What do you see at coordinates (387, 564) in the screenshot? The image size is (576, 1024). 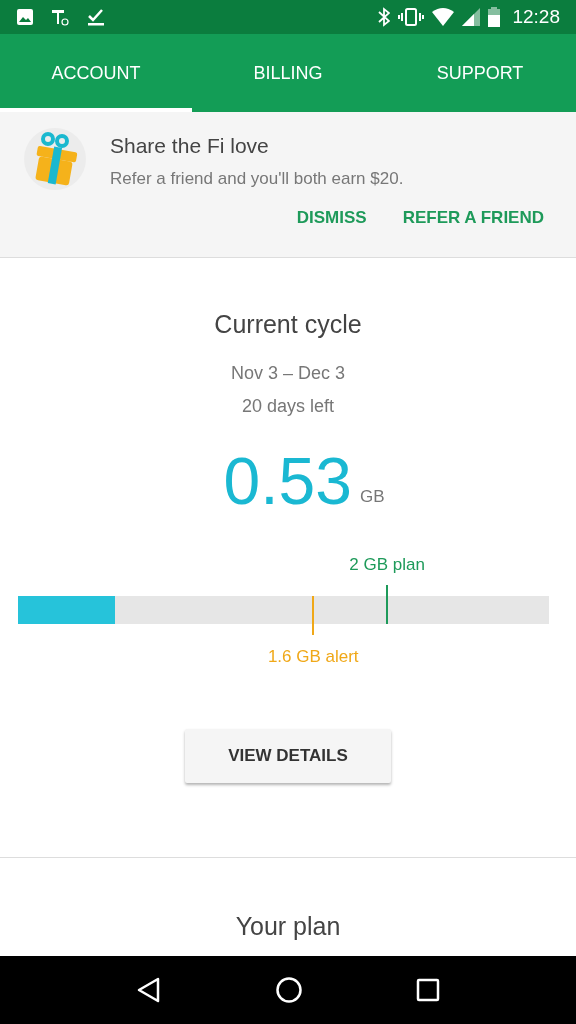 I see `plan-label: 2 GB plan` at bounding box center [387, 564].